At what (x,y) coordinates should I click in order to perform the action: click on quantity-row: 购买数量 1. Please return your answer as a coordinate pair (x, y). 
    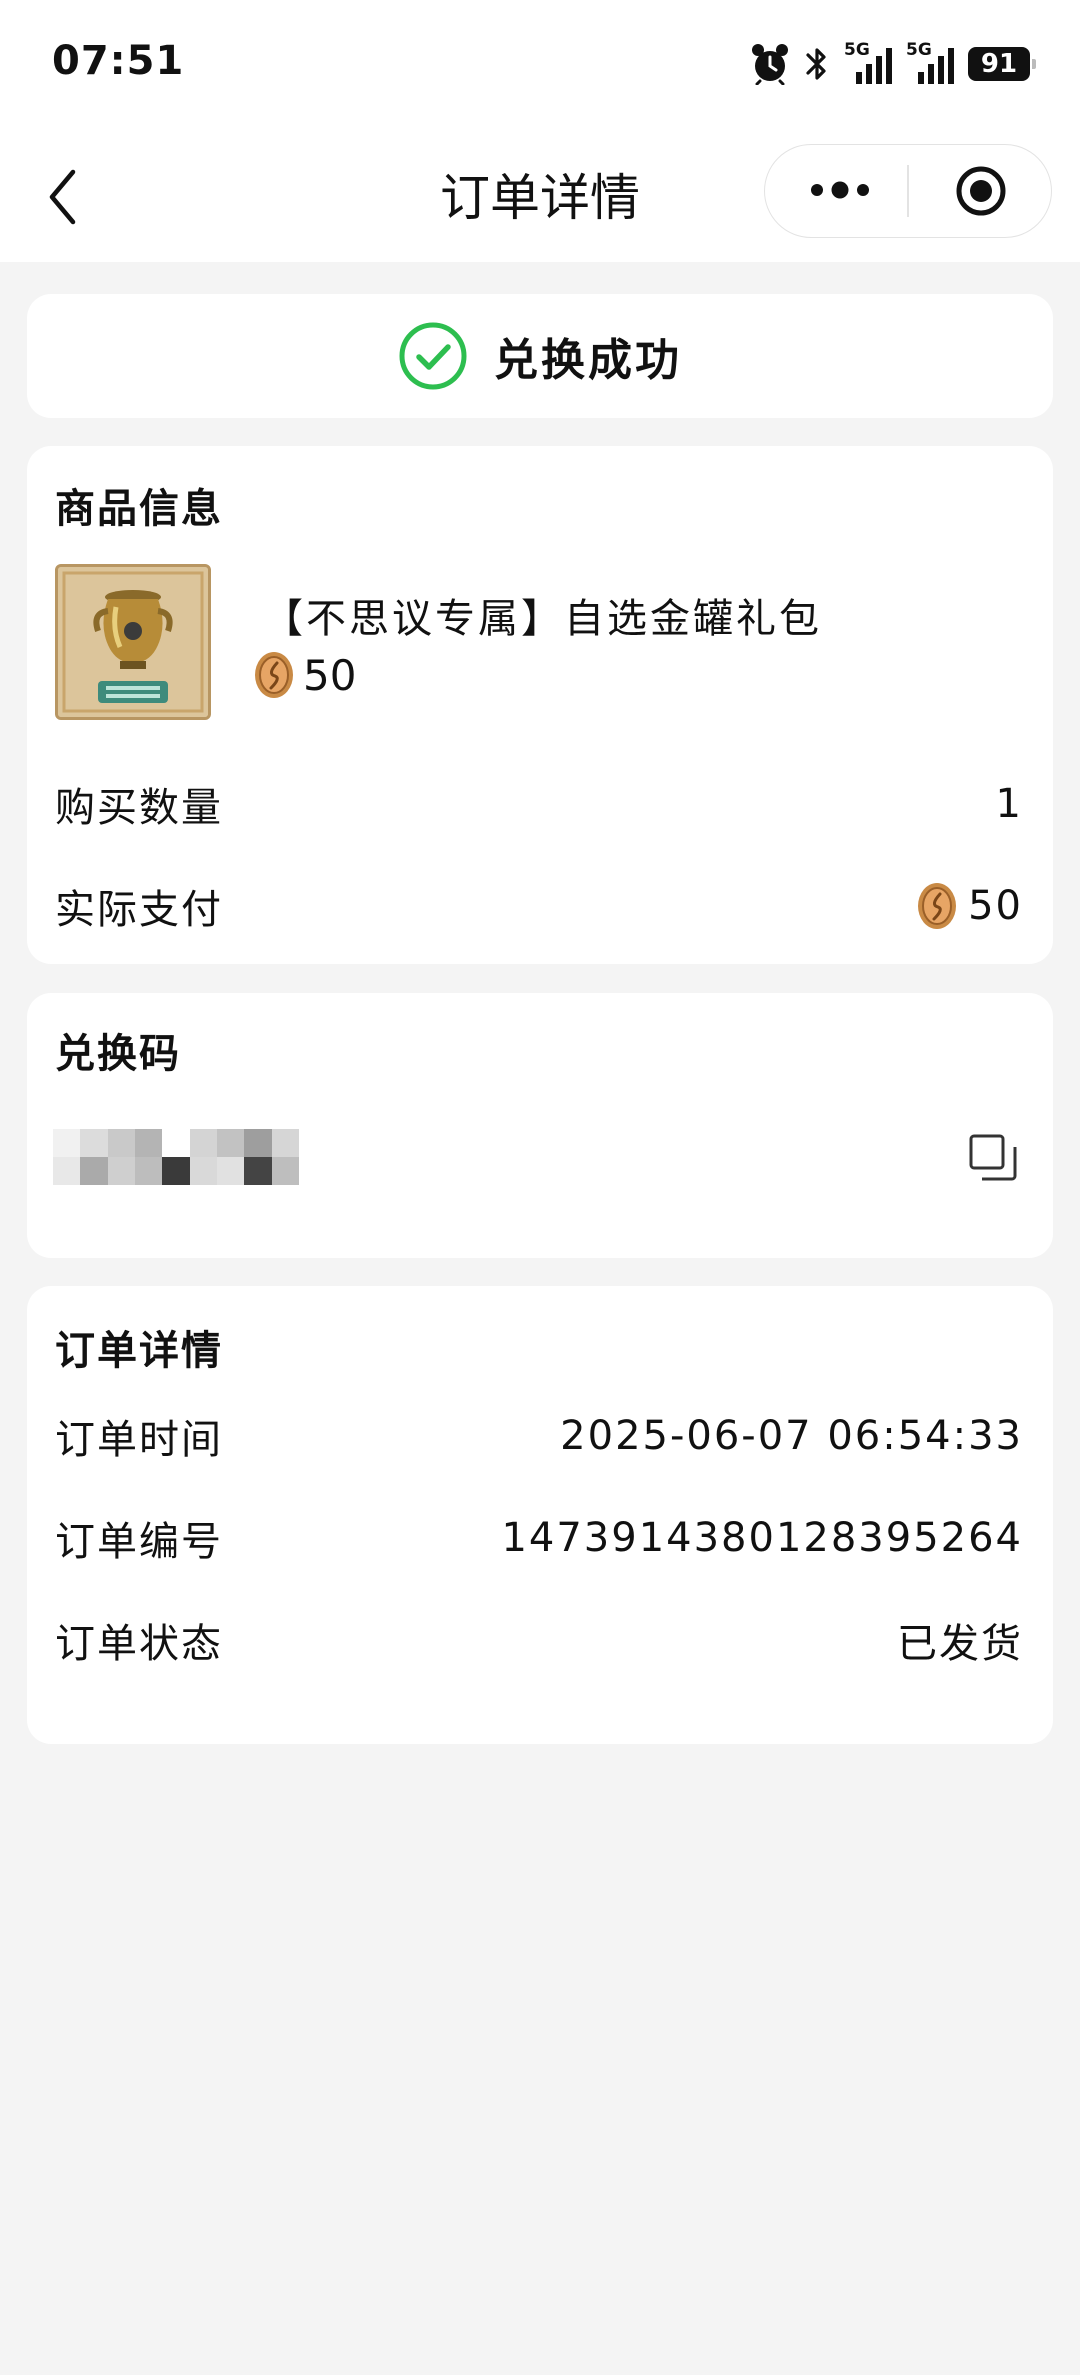
    Looking at the image, I should click on (539, 804).